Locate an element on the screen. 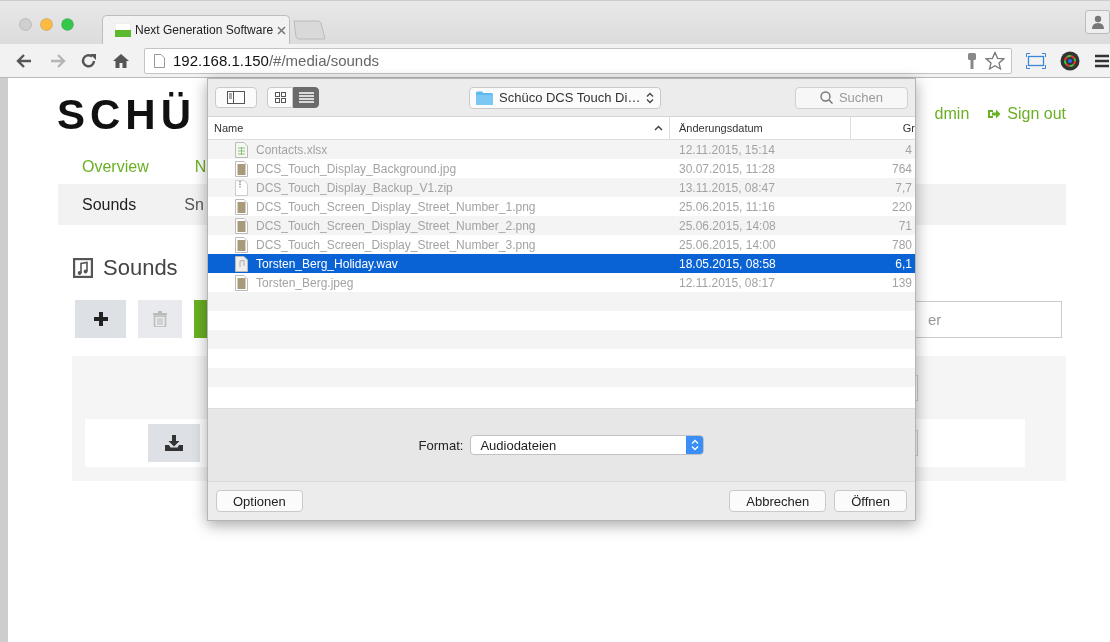 The height and width of the screenshot is (642, 1110). search-icon is located at coordinates (826, 97).